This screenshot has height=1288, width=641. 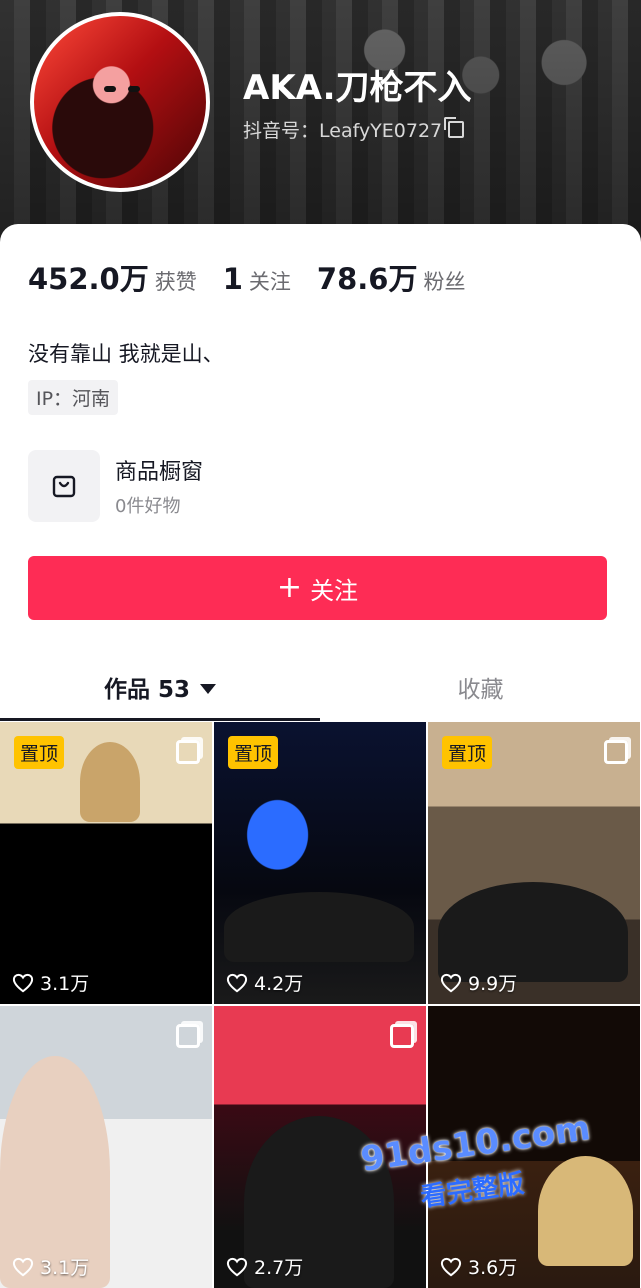 I want to click on like-count: 4.2万, so click(x=264, y=982).